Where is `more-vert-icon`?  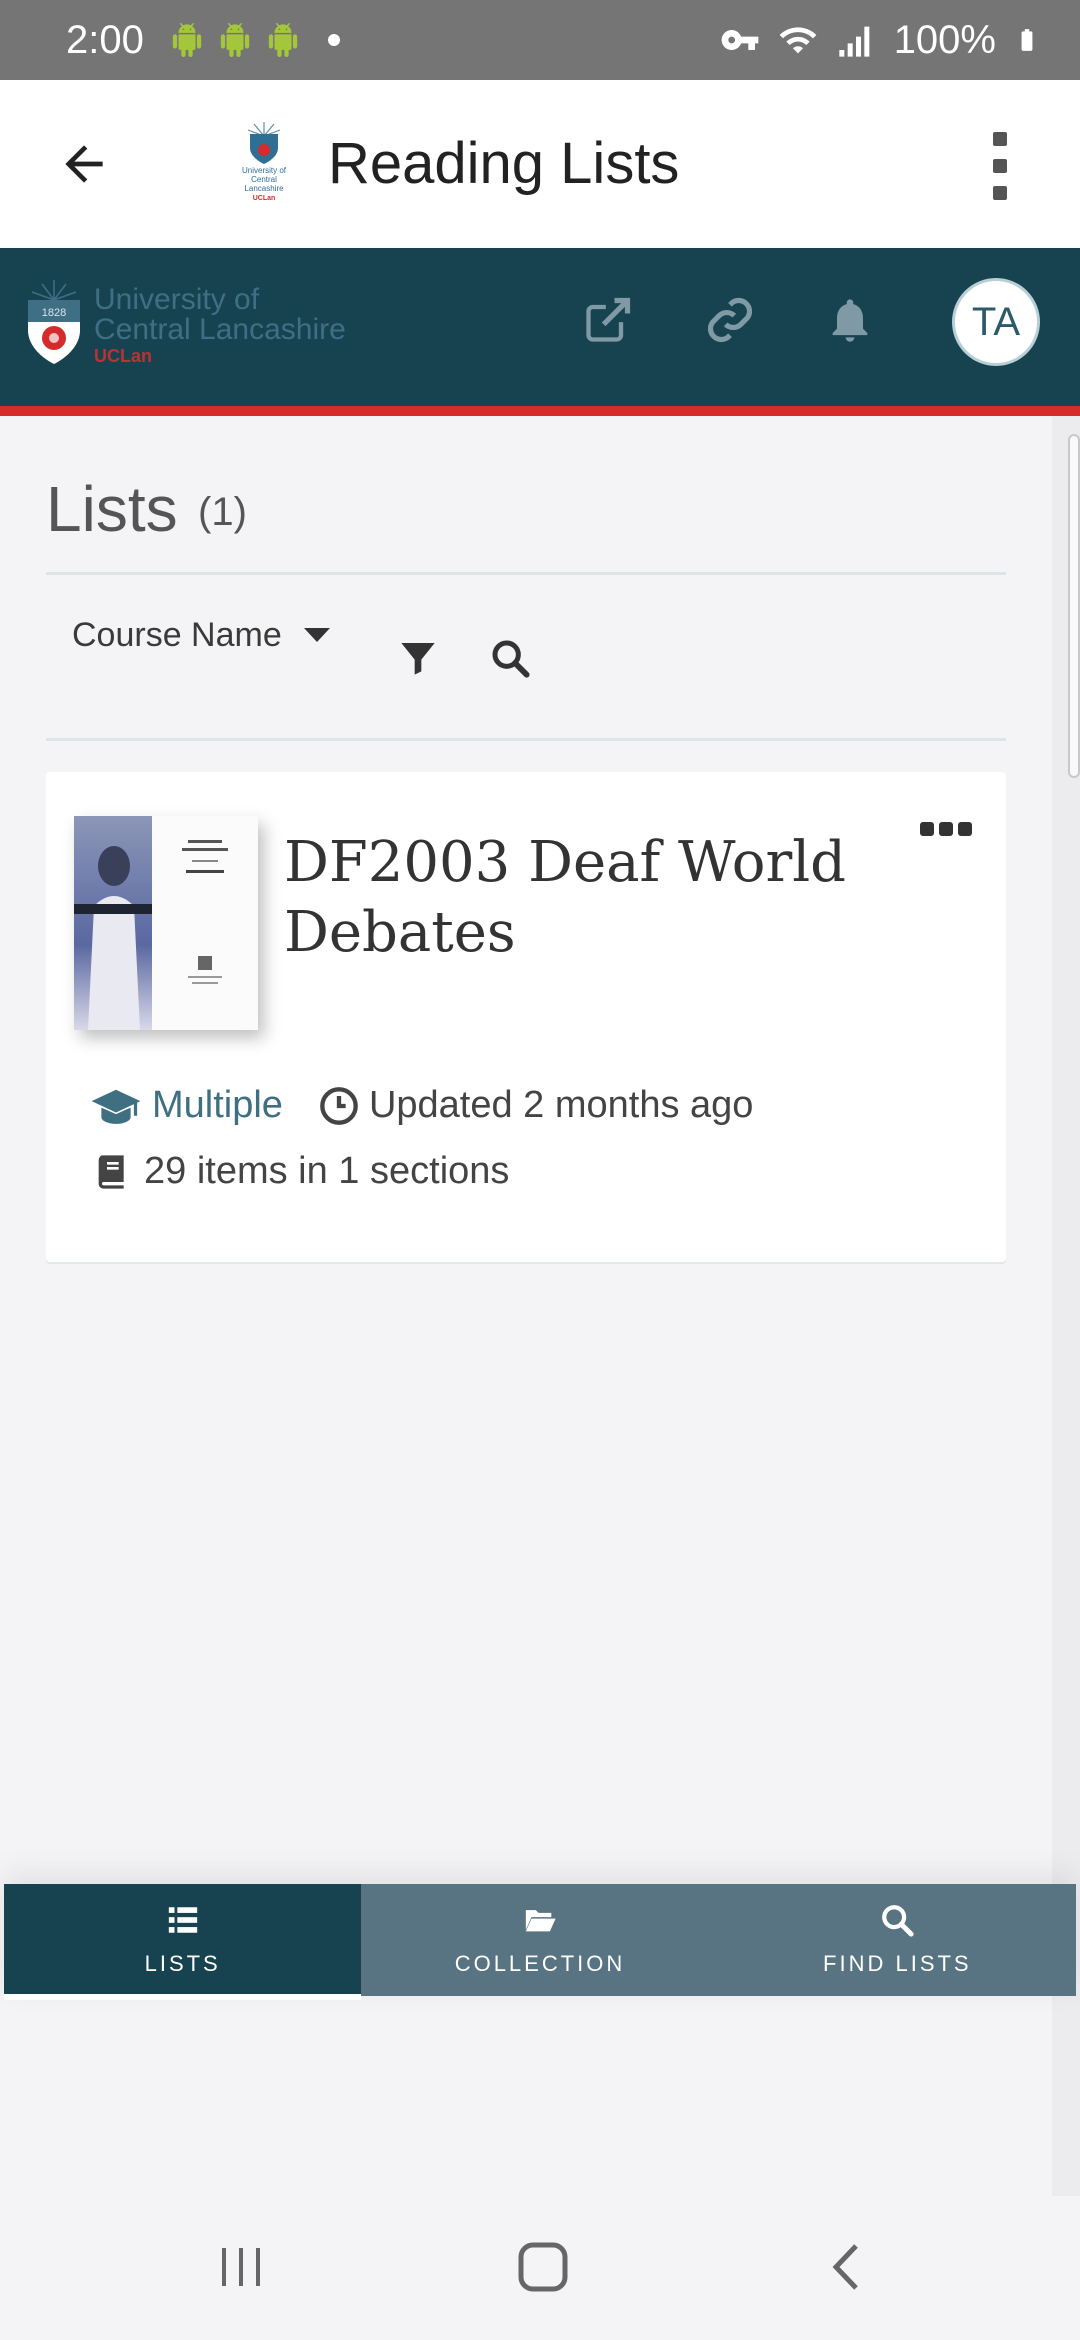 more-vert-icon is located at coordinates (1000, 139).